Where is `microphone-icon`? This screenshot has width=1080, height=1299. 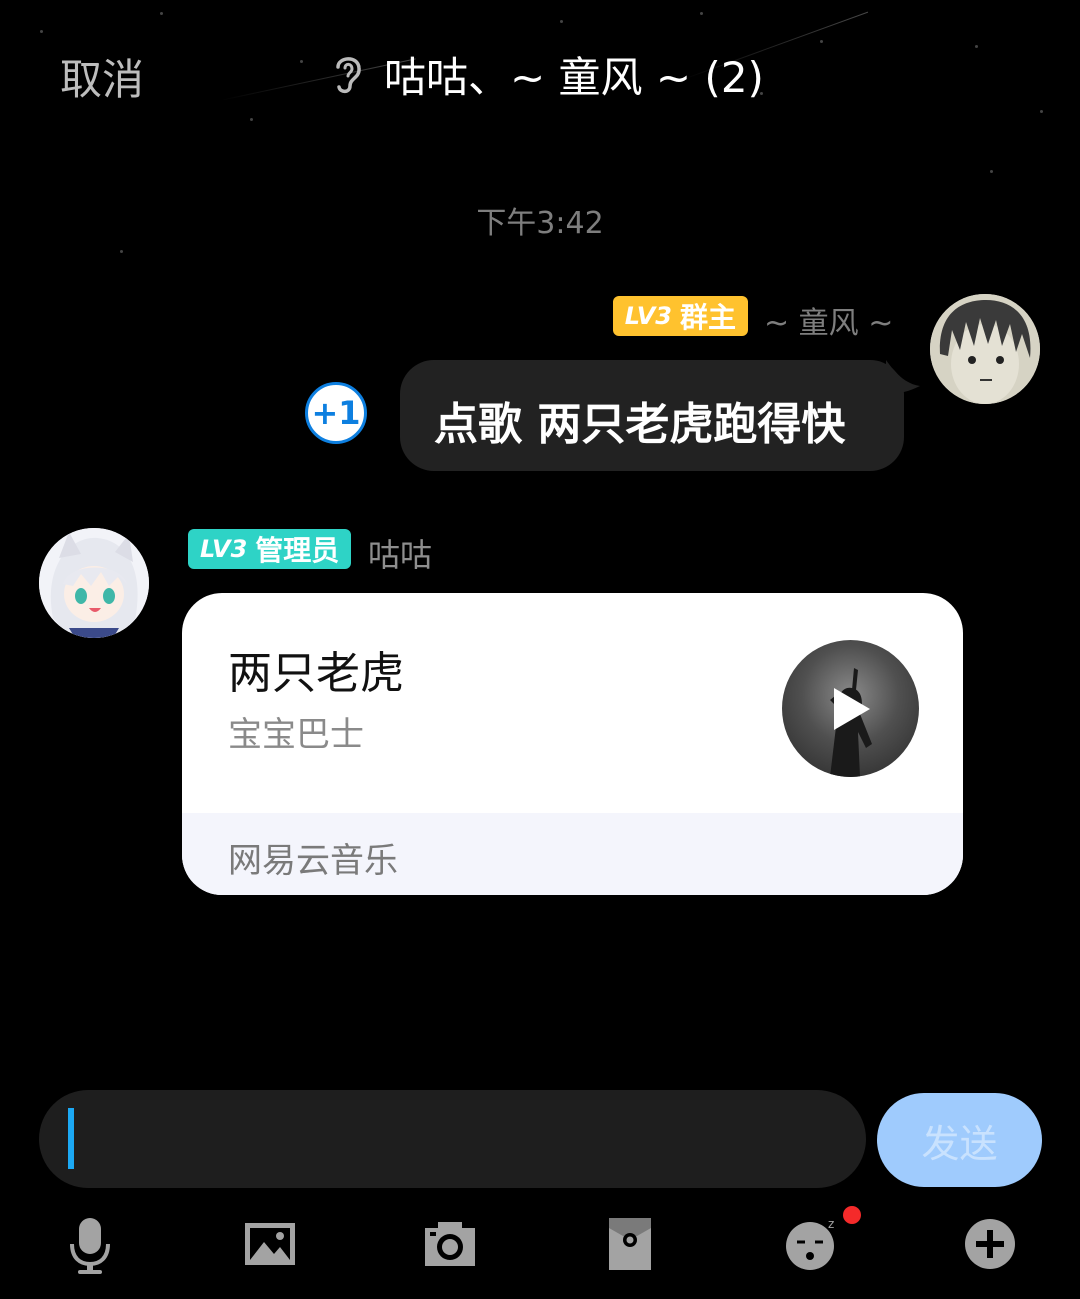
microphone-icon is located at coordinates (90, 1244).